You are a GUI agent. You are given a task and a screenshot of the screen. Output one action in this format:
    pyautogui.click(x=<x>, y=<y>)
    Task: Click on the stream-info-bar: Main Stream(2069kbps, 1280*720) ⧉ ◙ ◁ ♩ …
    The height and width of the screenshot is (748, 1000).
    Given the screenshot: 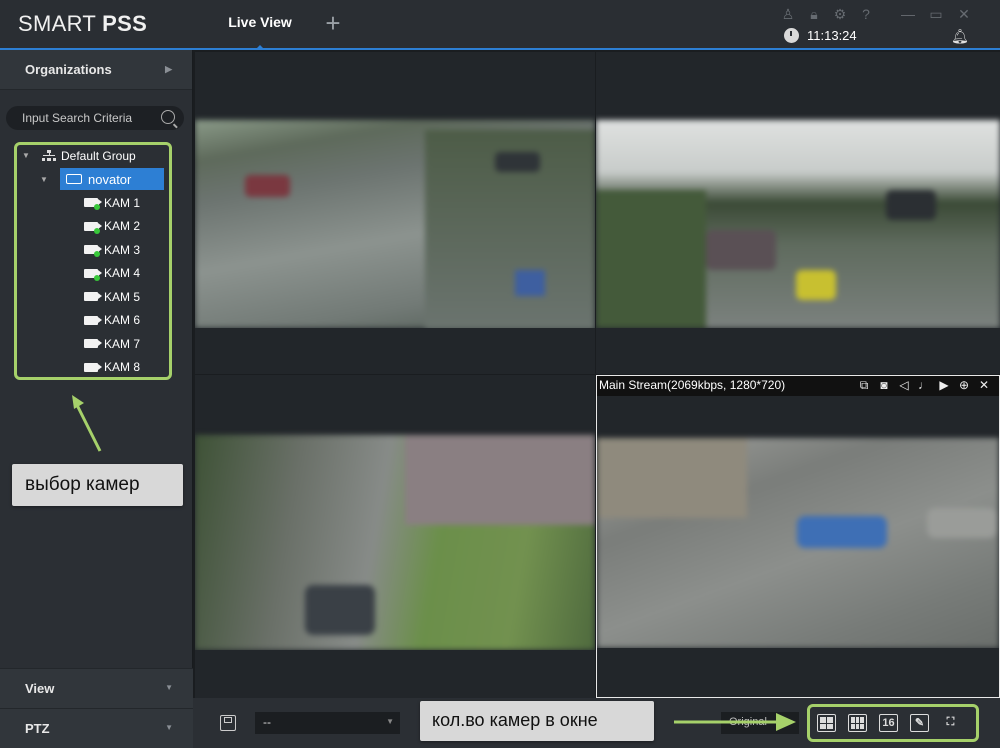 What is the action you would take?
    pyautogui.click(x=798, y=386)
    